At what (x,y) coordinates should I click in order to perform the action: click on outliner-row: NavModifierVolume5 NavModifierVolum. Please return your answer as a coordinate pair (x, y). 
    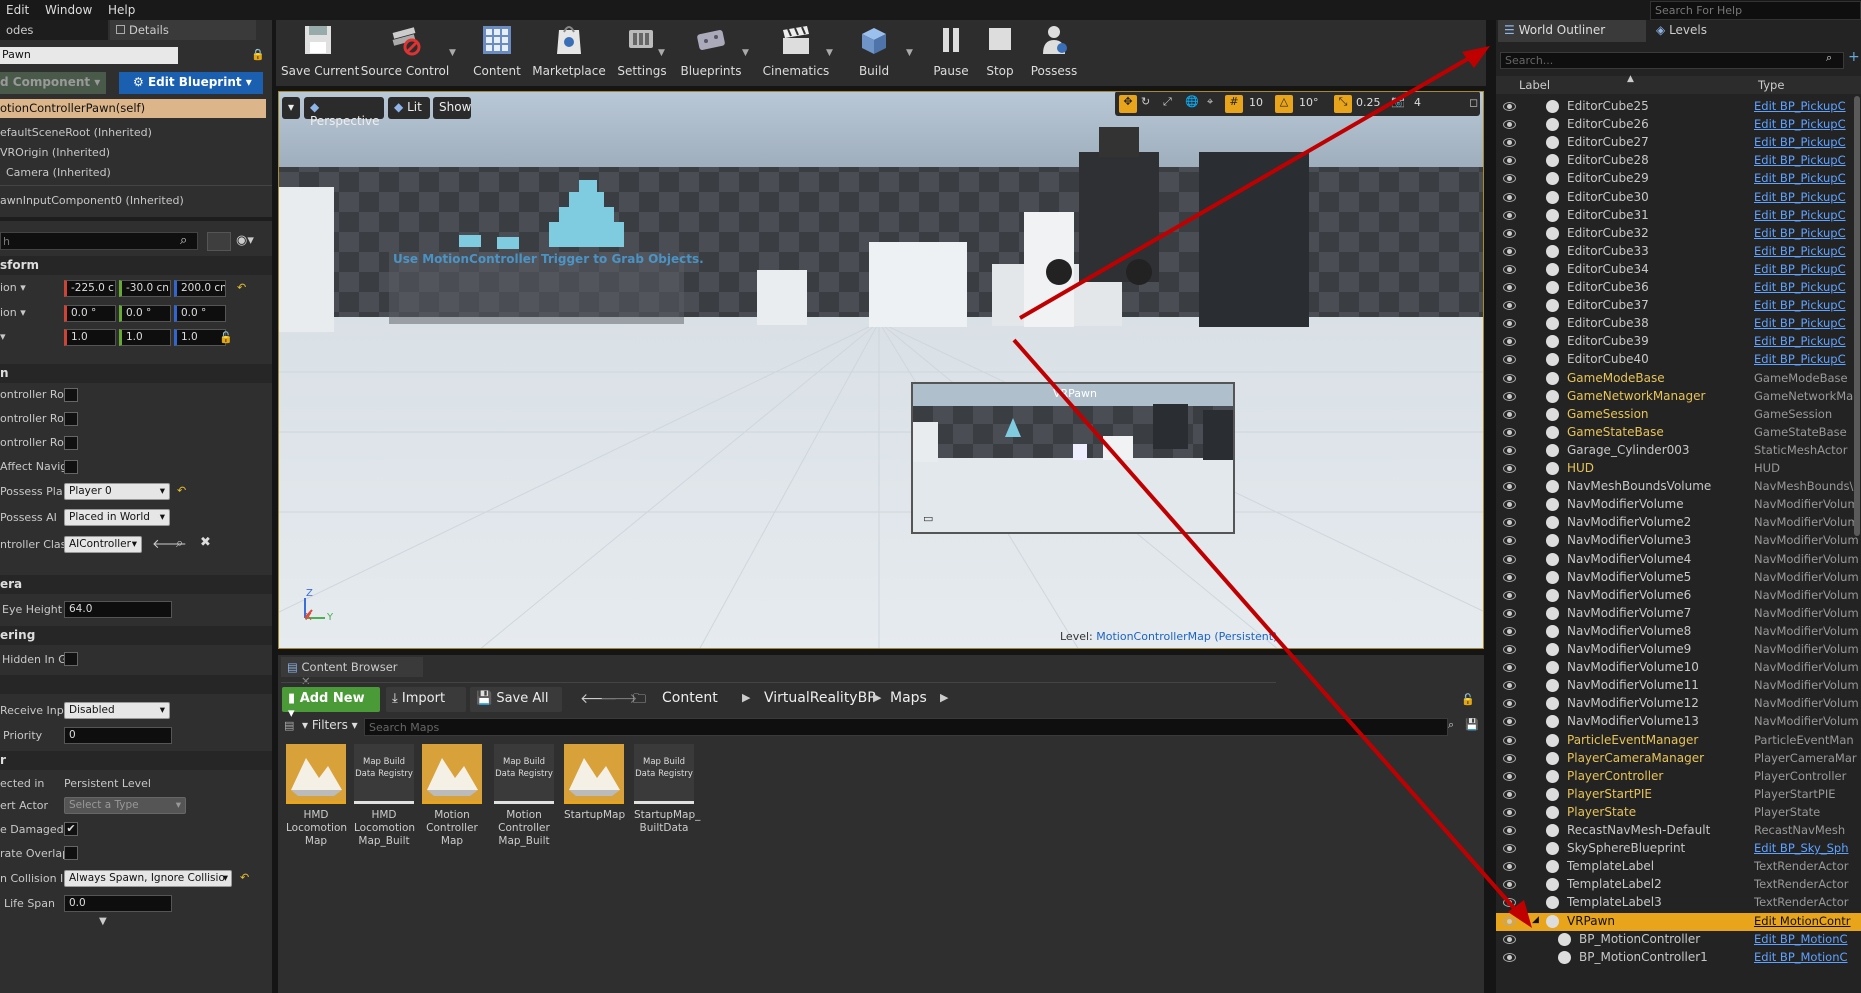
    Looking at the image, I should click on (1678, 578).